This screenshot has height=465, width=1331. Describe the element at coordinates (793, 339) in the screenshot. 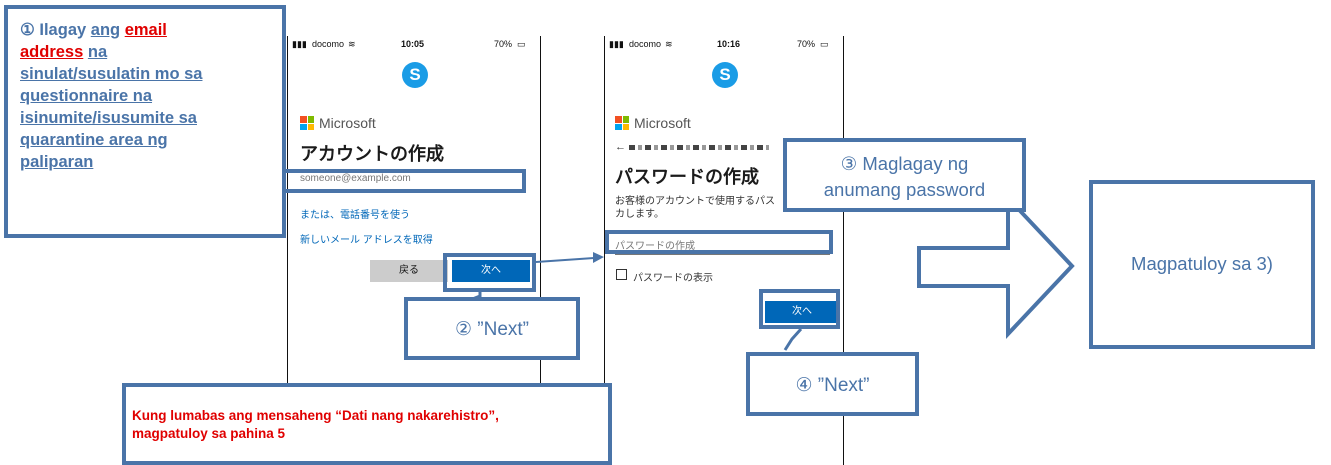

I see `callout-tail` at that location.